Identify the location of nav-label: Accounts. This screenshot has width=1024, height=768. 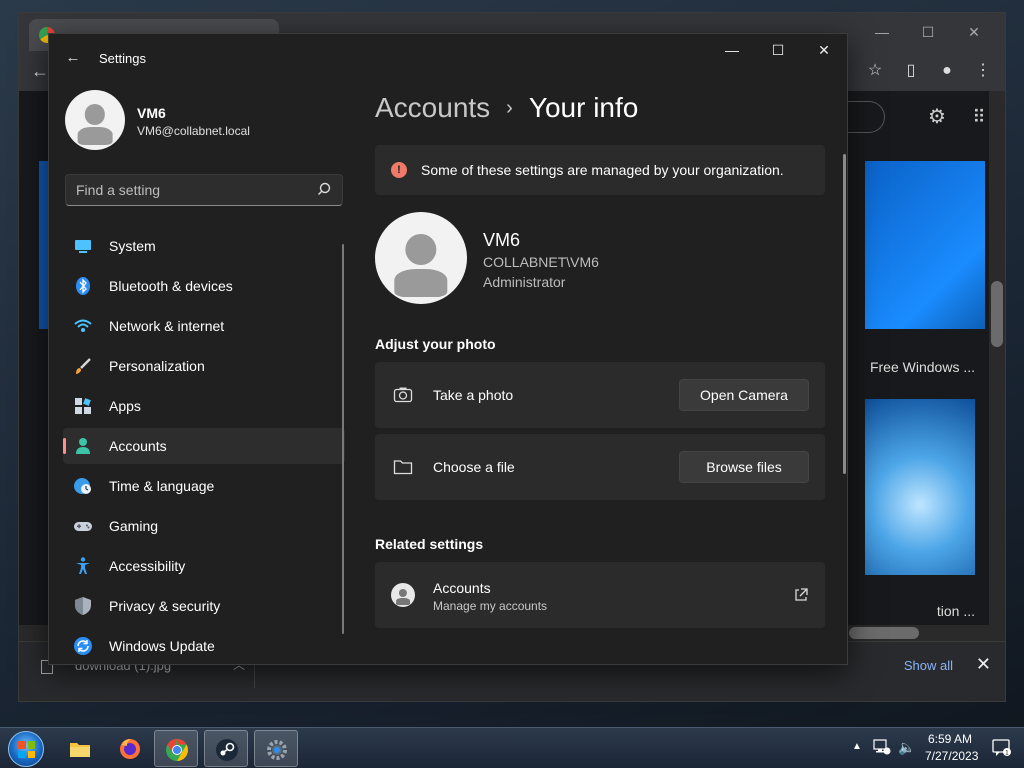
(138, 446).